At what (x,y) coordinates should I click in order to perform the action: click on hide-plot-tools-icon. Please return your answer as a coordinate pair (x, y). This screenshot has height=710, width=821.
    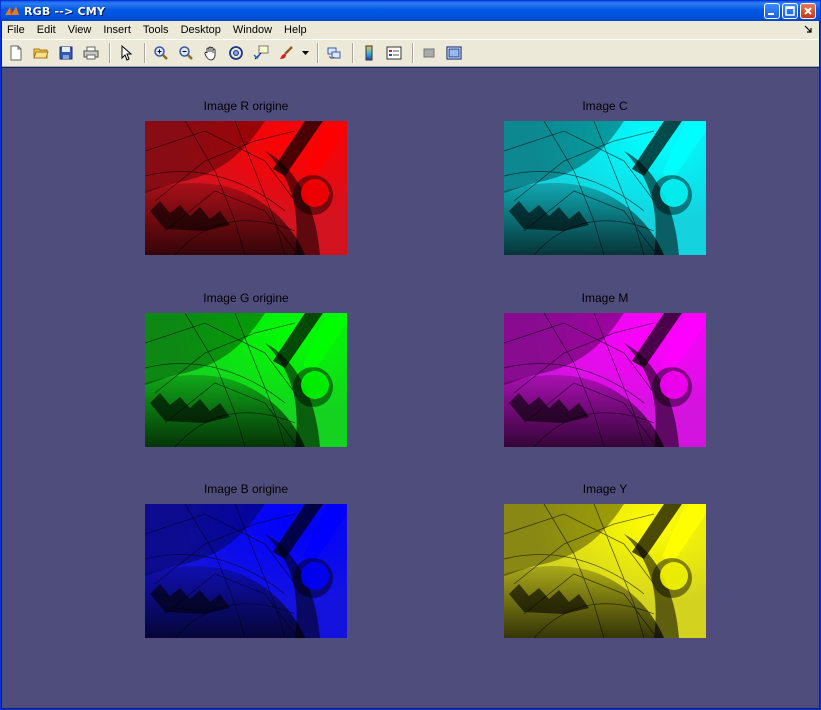
    Looking at the image, I should click on (429, 53).